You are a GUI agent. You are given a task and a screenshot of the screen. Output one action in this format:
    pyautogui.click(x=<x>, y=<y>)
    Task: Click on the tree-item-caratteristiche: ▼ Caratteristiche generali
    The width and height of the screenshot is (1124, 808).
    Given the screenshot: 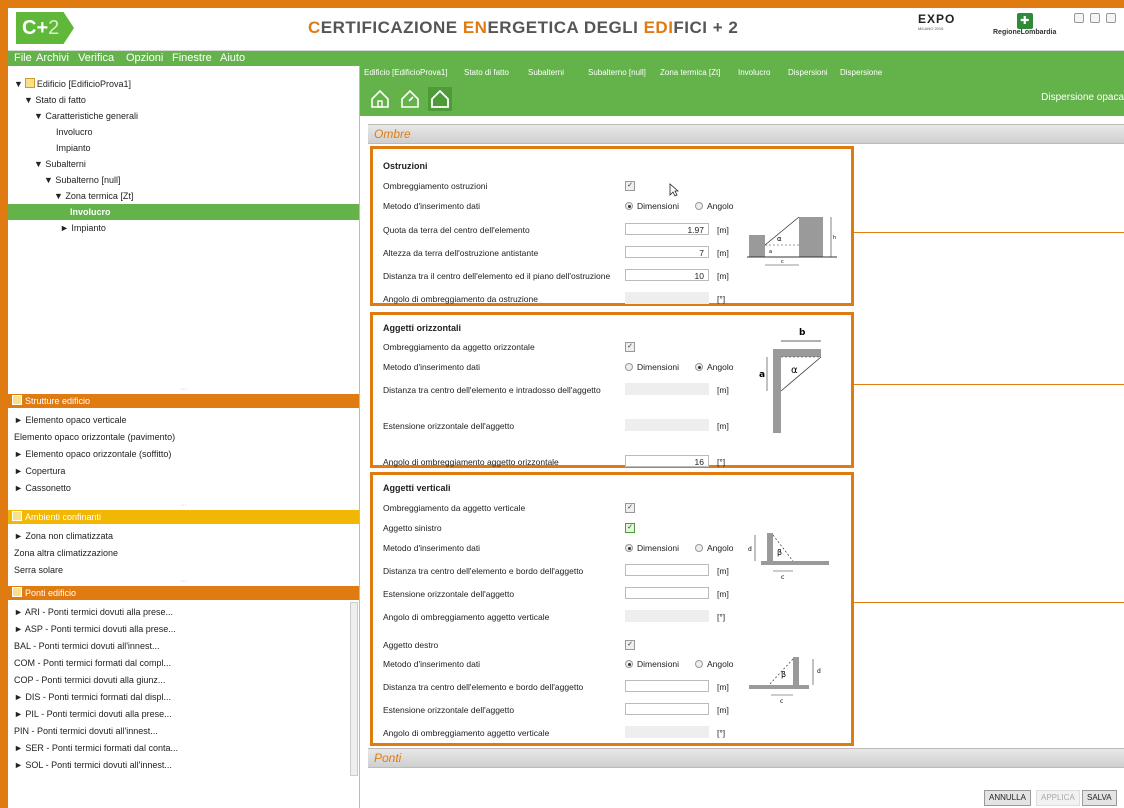 What is the action you would take?
    pyautogui.click(x=86, y=116)
    